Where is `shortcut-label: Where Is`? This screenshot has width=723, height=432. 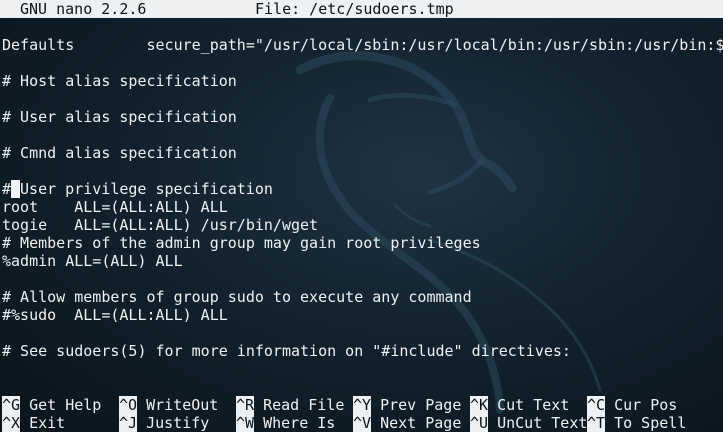
shortcut-label: Where Is is located at coordinates (299, 423).